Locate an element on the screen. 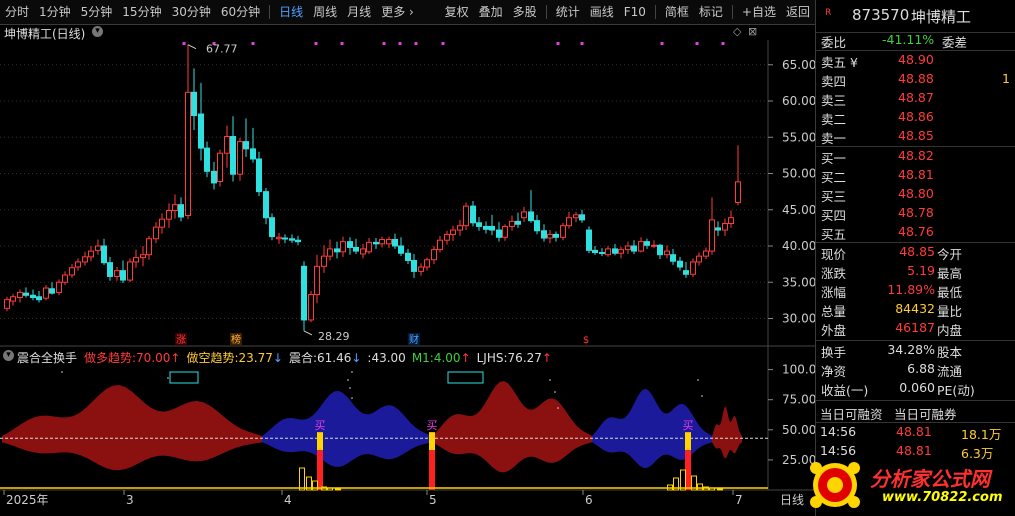 The width and height of the screenshot is (1015, 516). indicator-y-tick-label: 50.00 is located at coordinates (798, 430).